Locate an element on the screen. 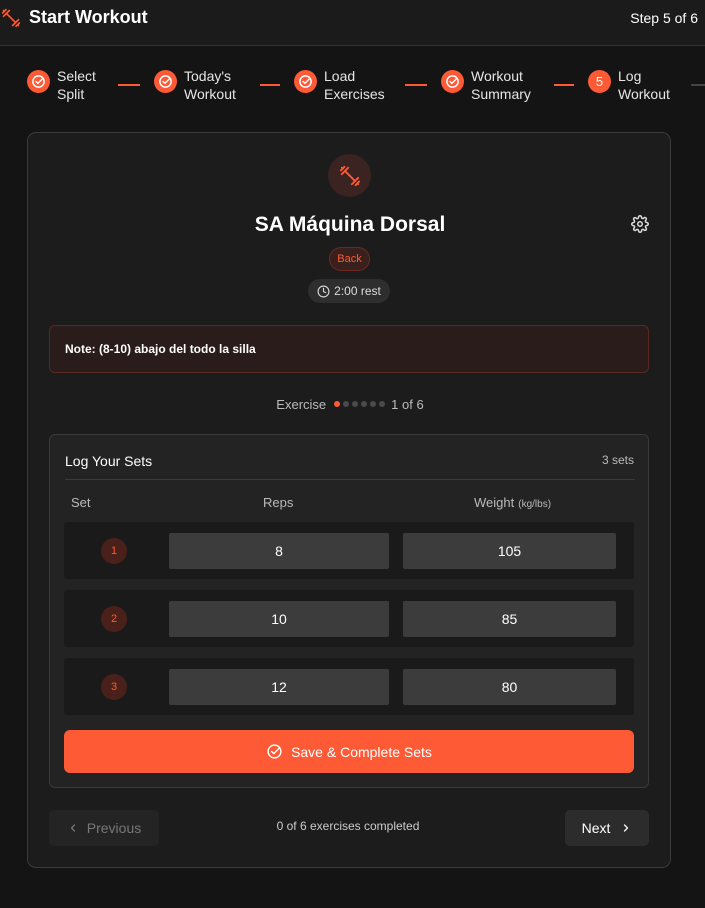 Image resolution: width=705 pixels, height=908 pixels. weight-input: 80 is located at coordinates (509, 687).